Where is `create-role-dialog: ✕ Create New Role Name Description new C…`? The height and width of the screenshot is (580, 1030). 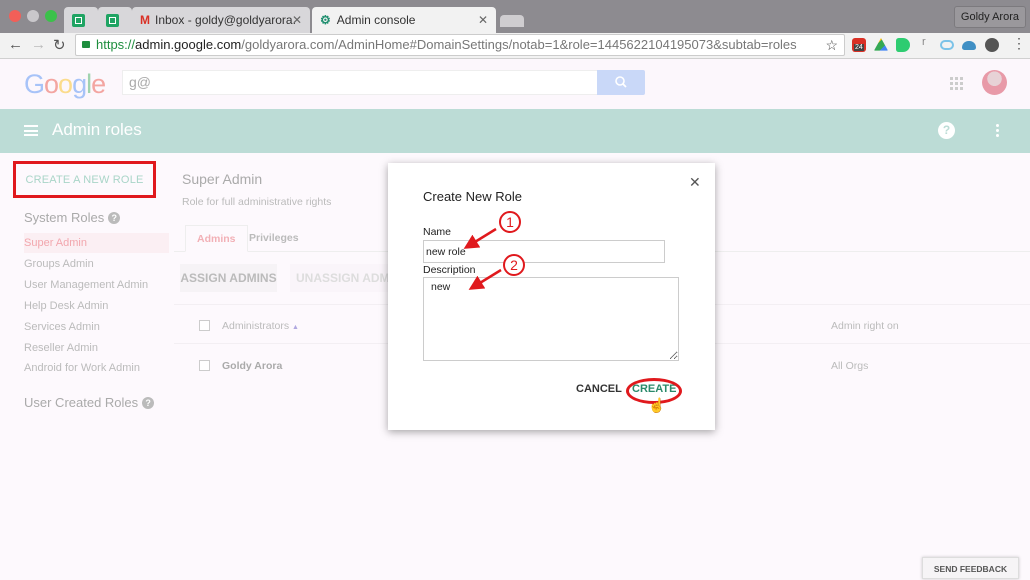 create-role-dialog: ✕ Create New Role Name Description new C… is located at coordinates (551, 296).